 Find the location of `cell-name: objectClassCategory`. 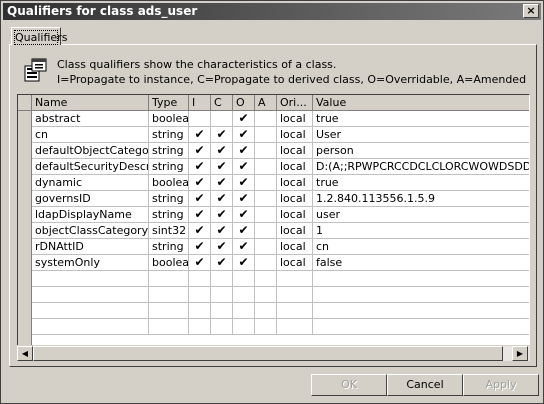

cell-name: objectClassCategory is located at coordinates (90, 231).